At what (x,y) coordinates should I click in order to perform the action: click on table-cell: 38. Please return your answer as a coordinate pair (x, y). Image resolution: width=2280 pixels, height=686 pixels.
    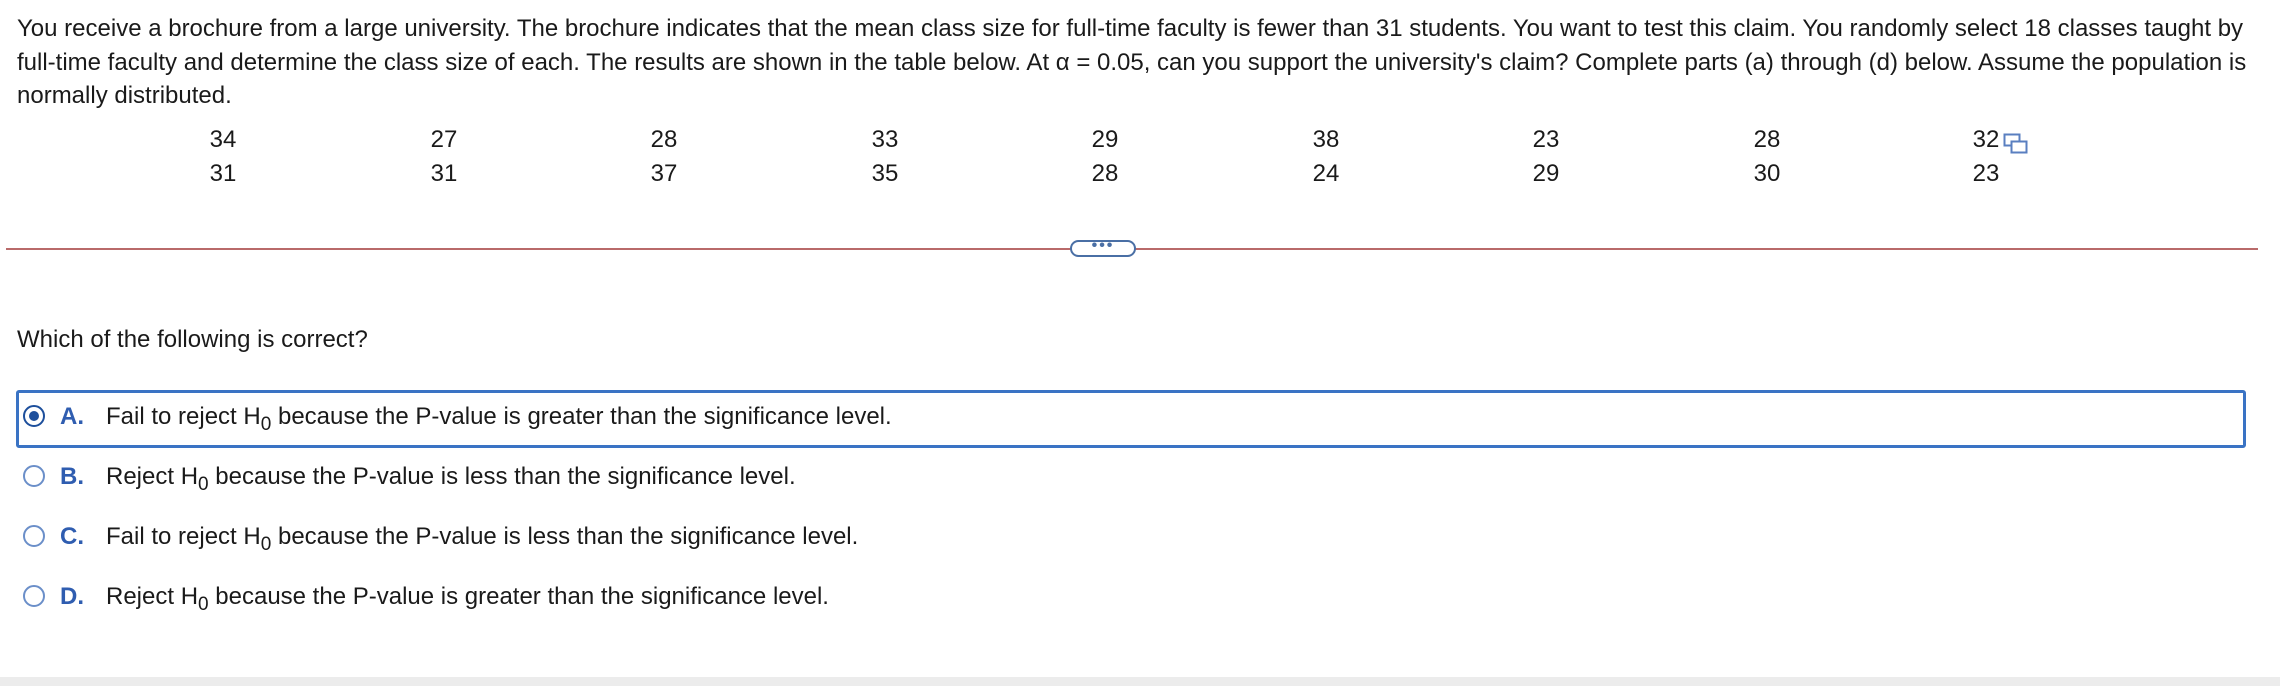
    Looking at the image, I should click on (1326, 139).